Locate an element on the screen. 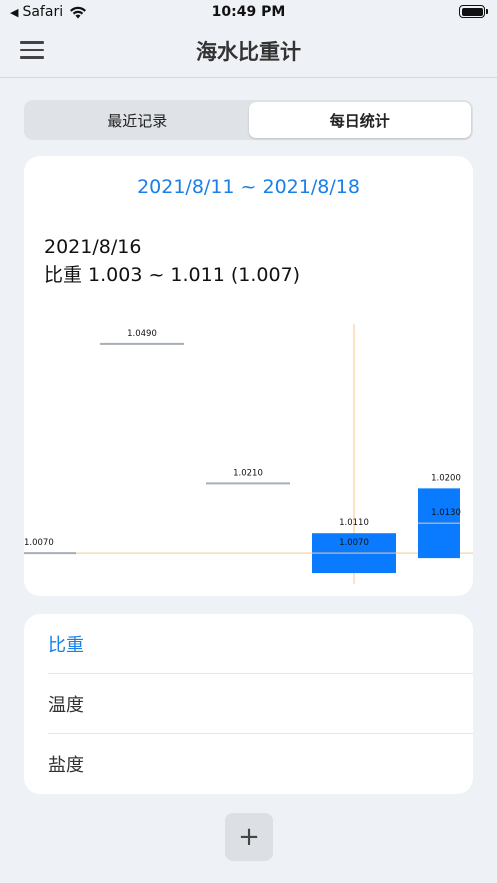 Image resolution: width=497 pixels, height=883 pixels. status-time: 10:49 PM is located at coordinates (248, 12).